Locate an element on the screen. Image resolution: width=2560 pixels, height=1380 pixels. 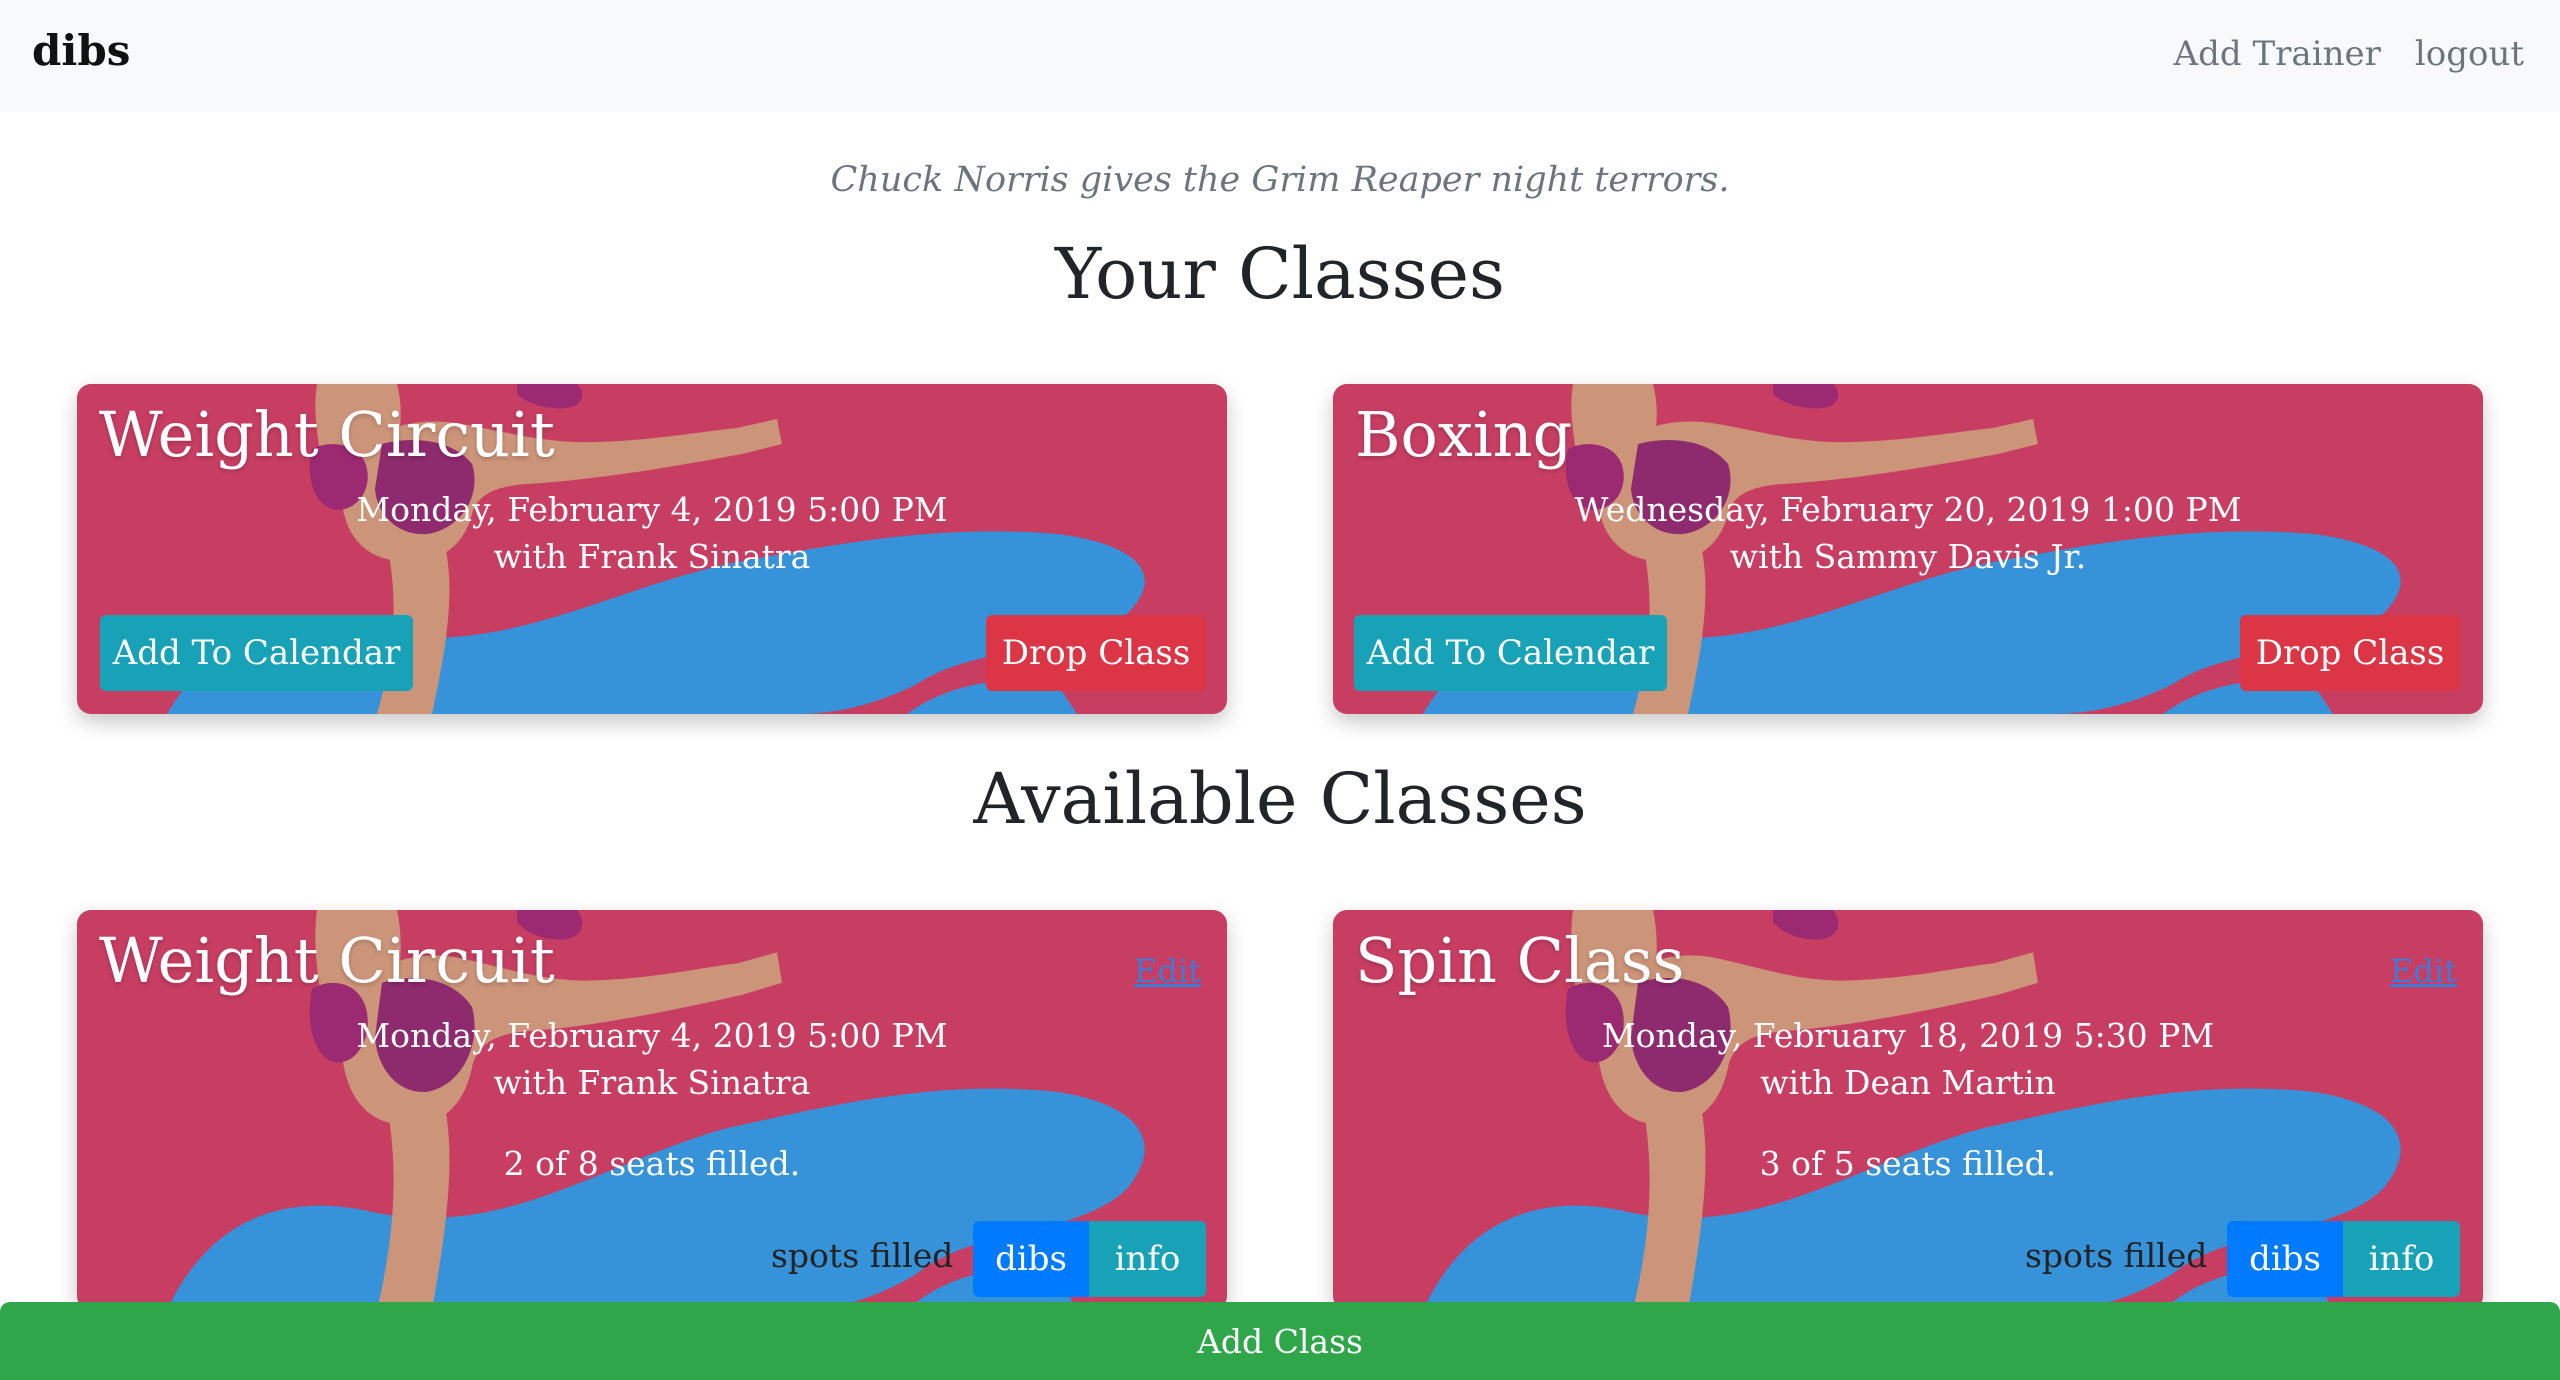
add-trainer-link: Add Trainer is located at coordinates (2277, 54).